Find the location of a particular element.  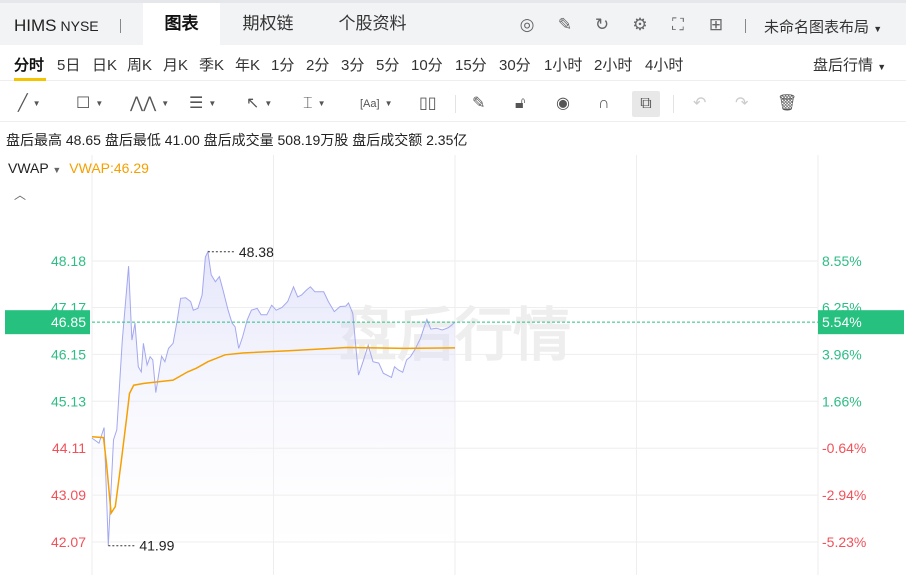

tf-10m: 10分 is located at coordinates (427, 64).